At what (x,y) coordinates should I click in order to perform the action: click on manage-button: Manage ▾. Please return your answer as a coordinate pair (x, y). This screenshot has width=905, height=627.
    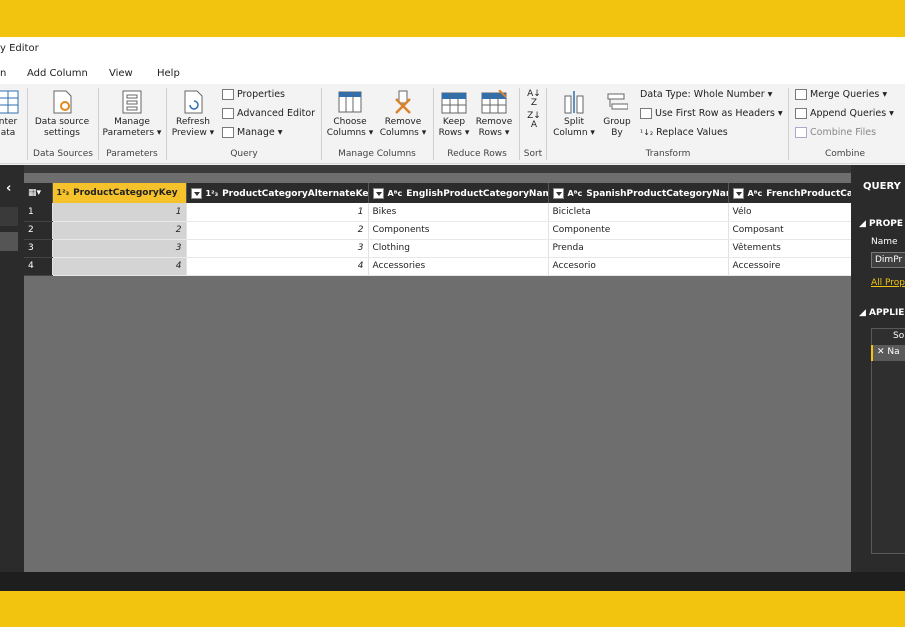
    Looking at the image, I should click on (252, 132).